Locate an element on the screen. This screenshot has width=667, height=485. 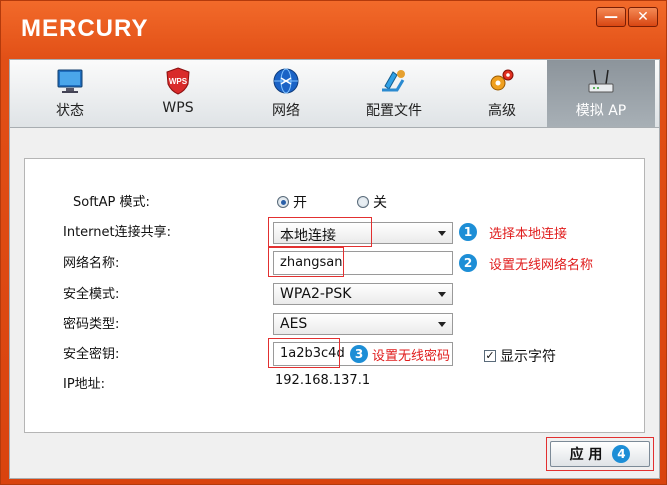
close-button: ✕ is located at coordinates (643, 17).